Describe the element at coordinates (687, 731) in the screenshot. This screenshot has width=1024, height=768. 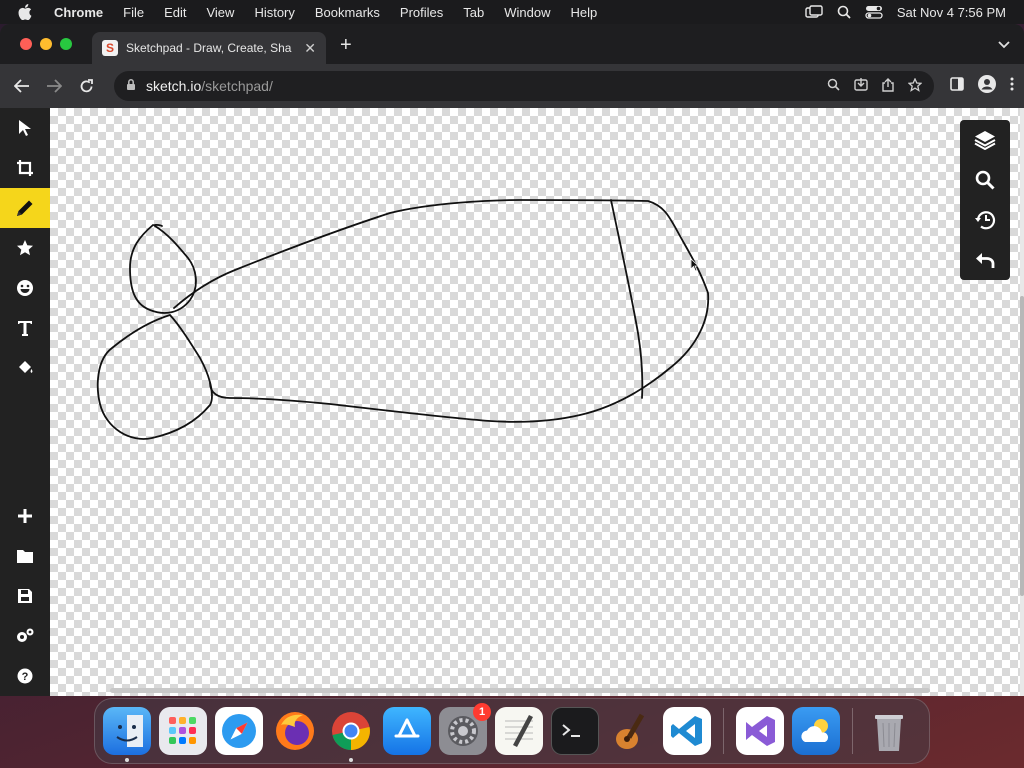
I see `dock-vscode-icon` at that location.